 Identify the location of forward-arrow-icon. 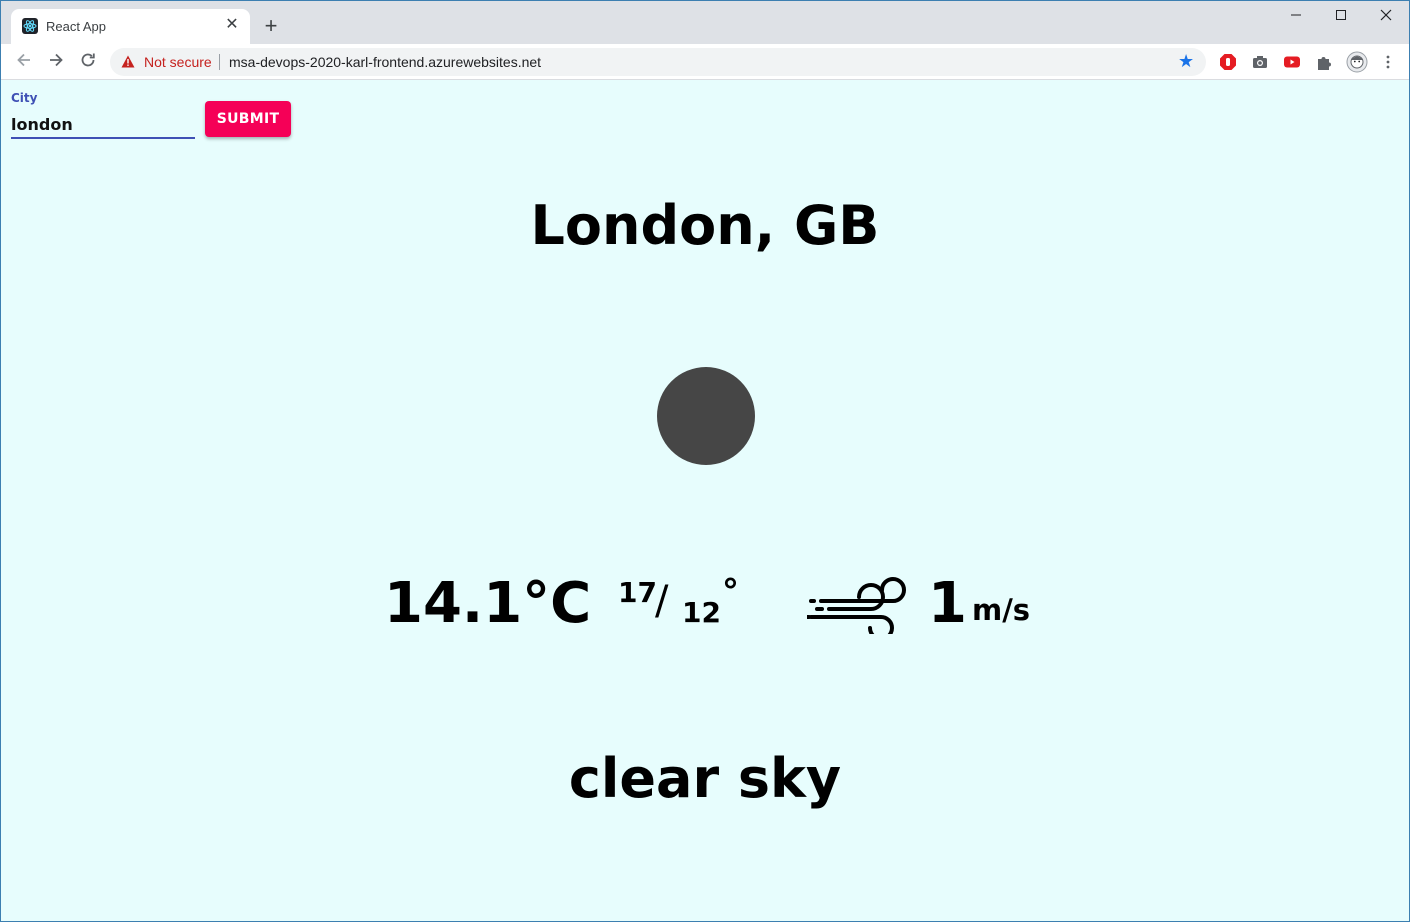
(56, 62).